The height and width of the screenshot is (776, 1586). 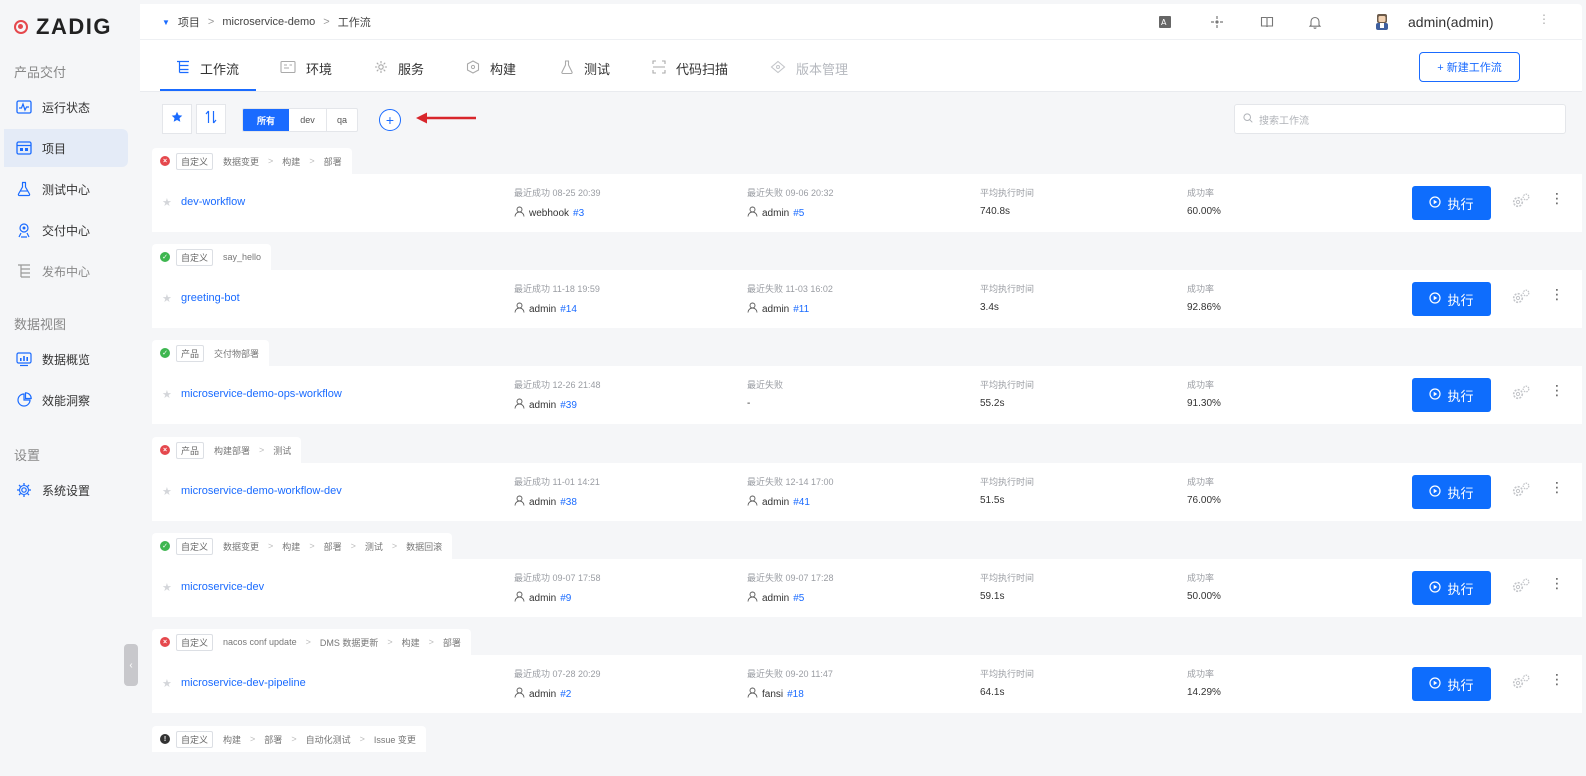 I want to click on sidebar-item-delivery-center: 交付中心, so click(x=66, y=230).